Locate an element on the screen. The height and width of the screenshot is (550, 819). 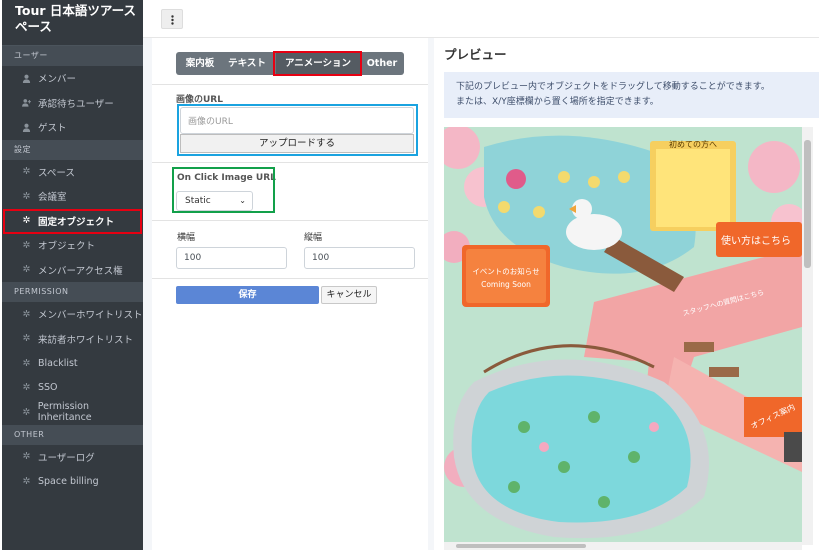
cancel-button: キャンセル is located at coordinates (349, 295).